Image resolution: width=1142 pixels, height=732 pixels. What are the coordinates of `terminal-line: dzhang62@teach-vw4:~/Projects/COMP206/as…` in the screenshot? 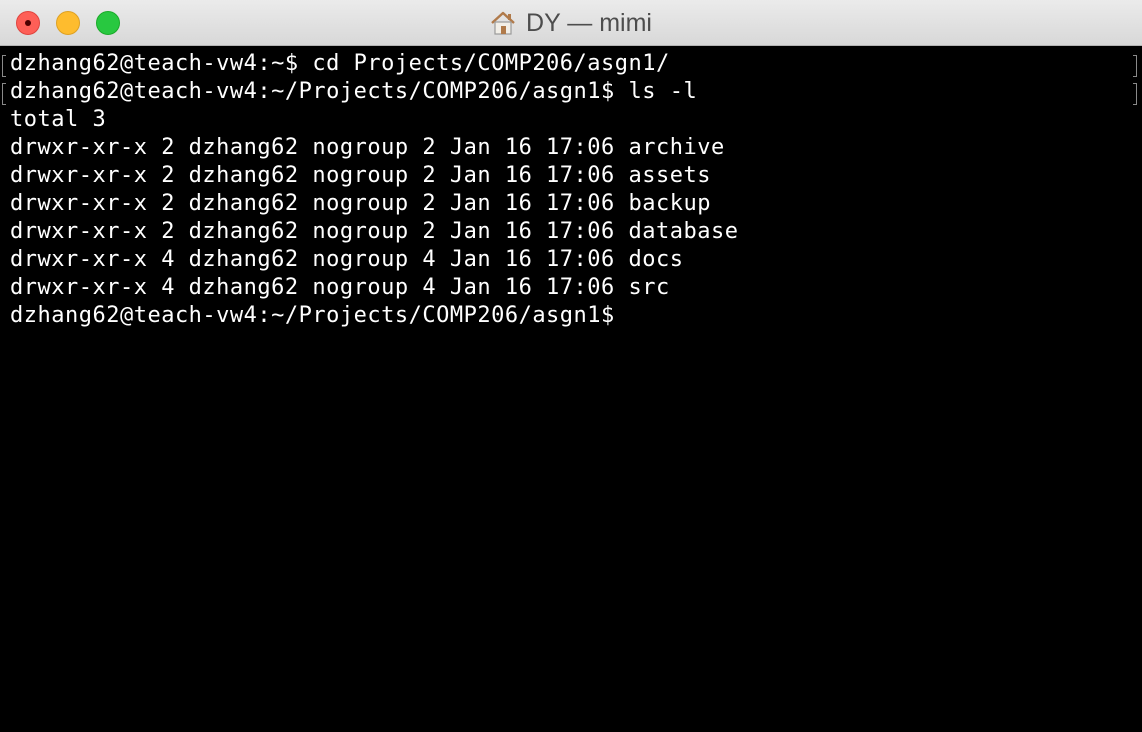 It's located at (354, 91).